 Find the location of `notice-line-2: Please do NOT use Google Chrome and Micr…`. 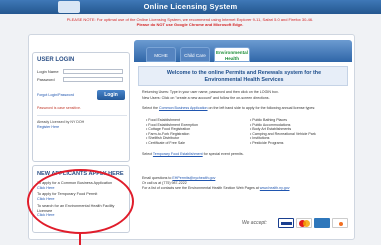

notice-line-2: Please do NOT use Google Chrome and Micr… is located at coordinates (190, 24).